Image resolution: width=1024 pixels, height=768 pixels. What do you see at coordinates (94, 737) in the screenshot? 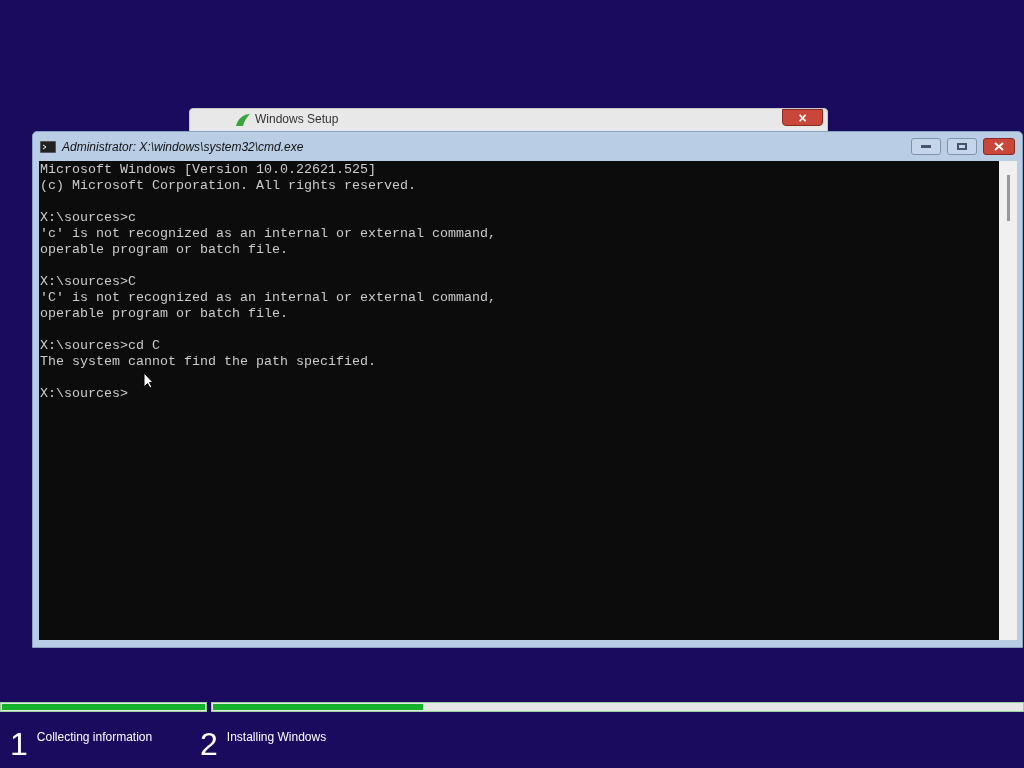
I see `step-label: Collecting information` at bounding box center [94, 737].